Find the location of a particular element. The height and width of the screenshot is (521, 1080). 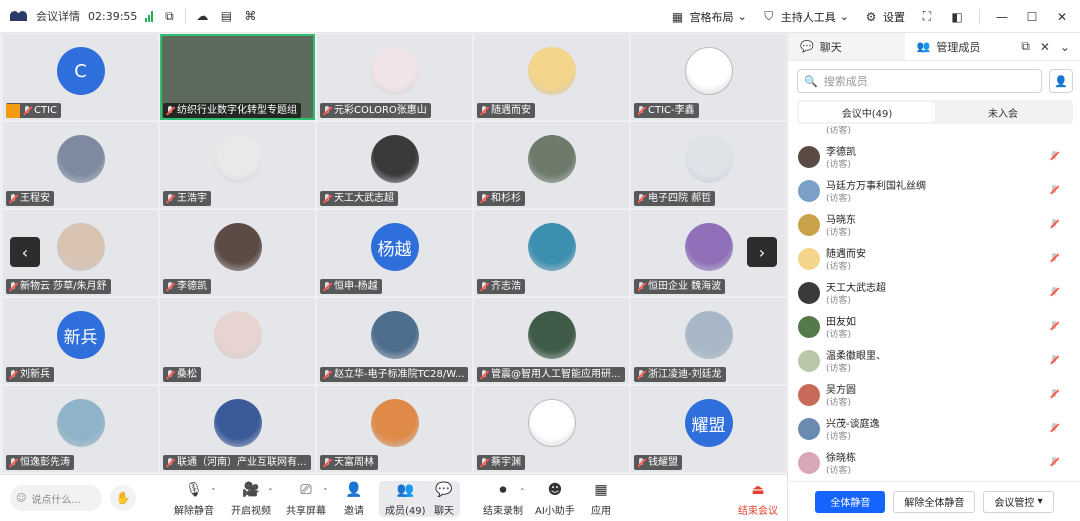

start-video-label: 开启视频 is located at coordinates (251, 511).